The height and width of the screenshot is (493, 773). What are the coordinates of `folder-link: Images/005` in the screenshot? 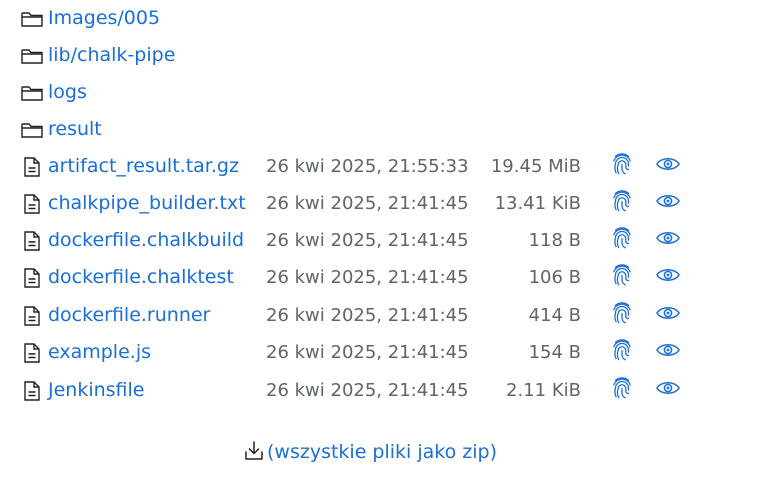 It's located at (104, 18).